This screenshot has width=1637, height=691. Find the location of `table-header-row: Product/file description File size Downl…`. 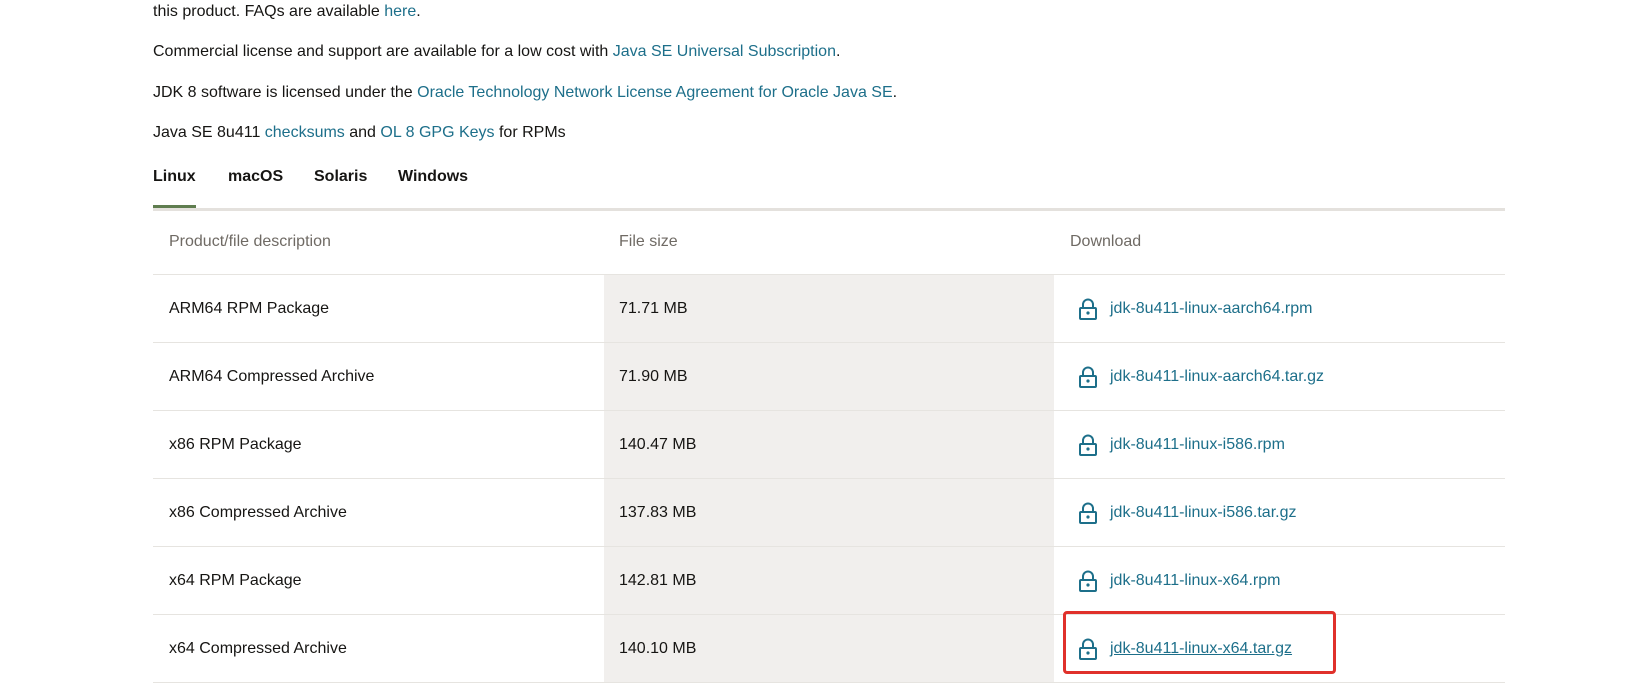

table-header-row: Product/file description File size Downl… is located at coordinates (829, 242).